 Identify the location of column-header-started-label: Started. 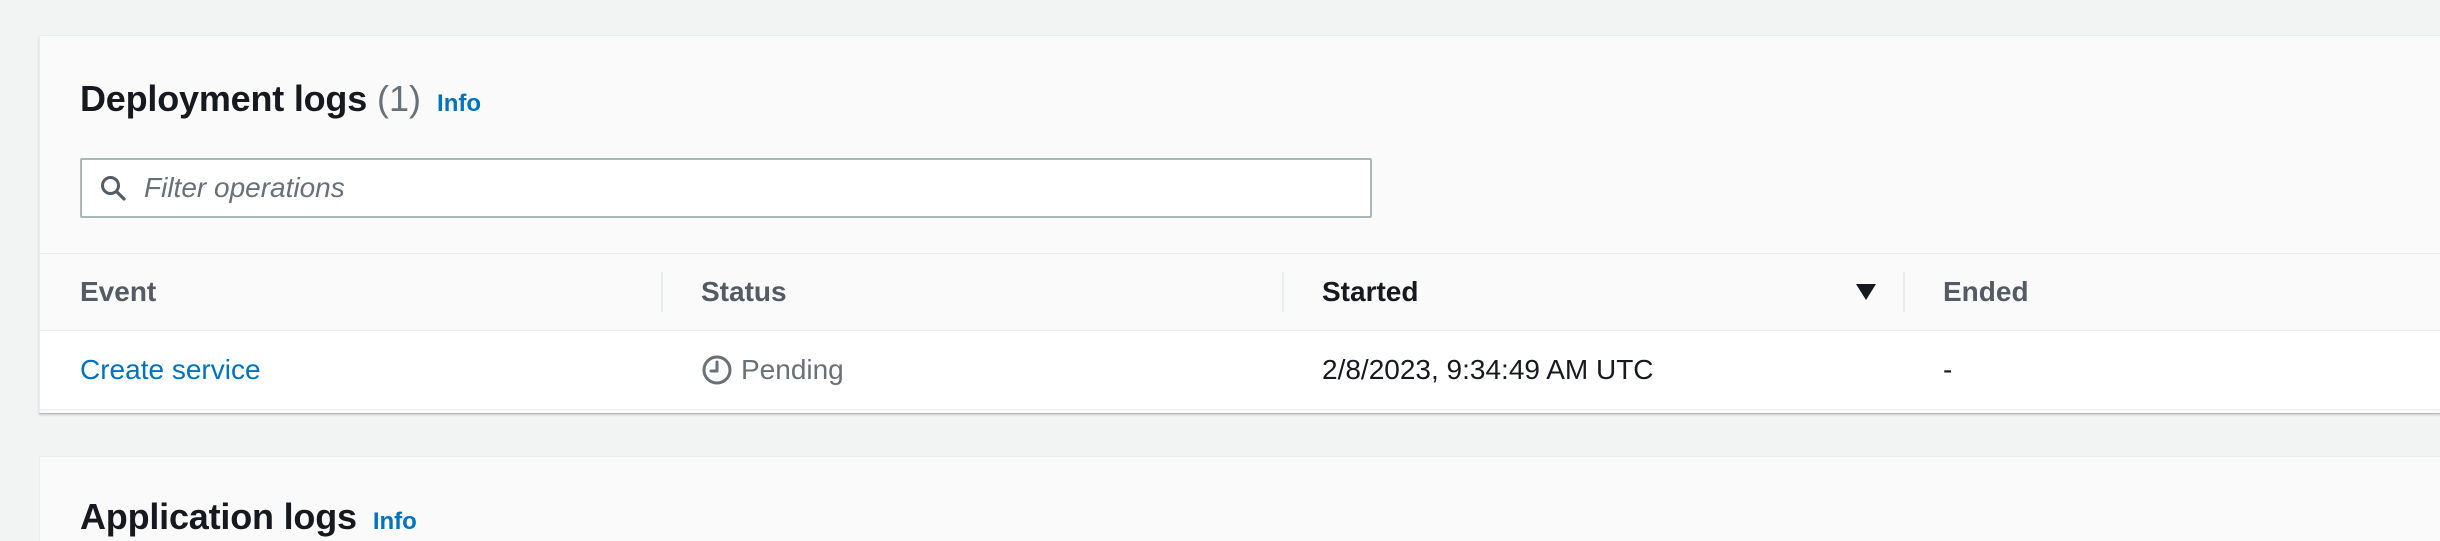
(1370, 291).